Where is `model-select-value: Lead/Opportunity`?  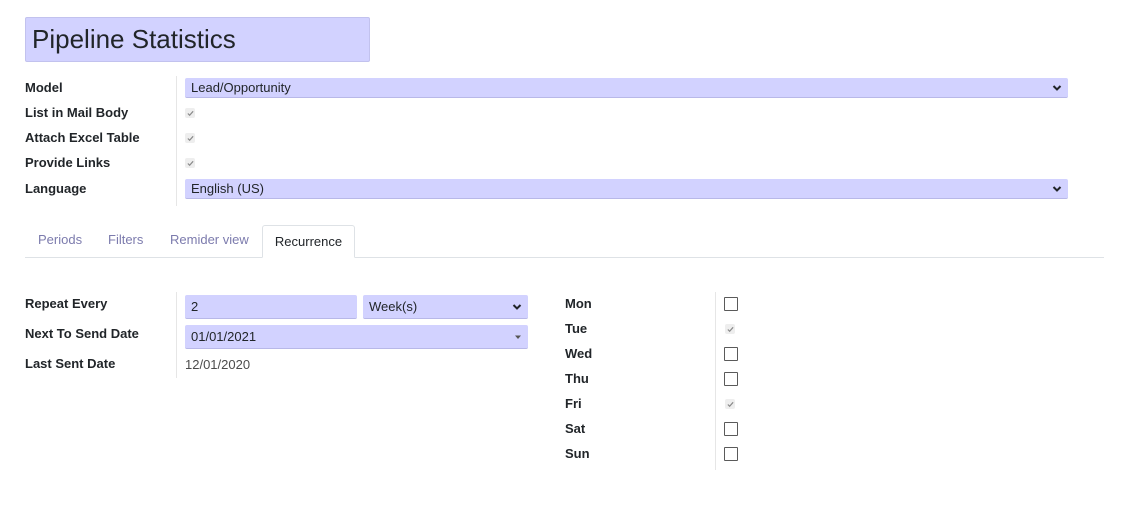 model-select-value: Lead/Opportunity is located at coordinates (241, 87).